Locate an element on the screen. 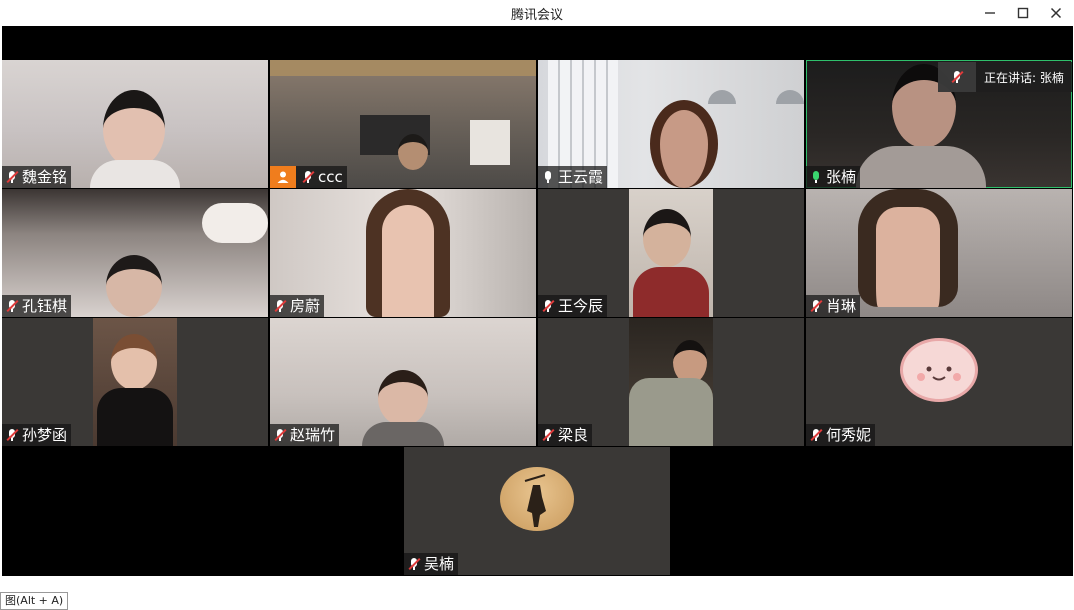 This screenshot has height=610, width=1074. name-tag: ccc is located at coordinates (308, 177).